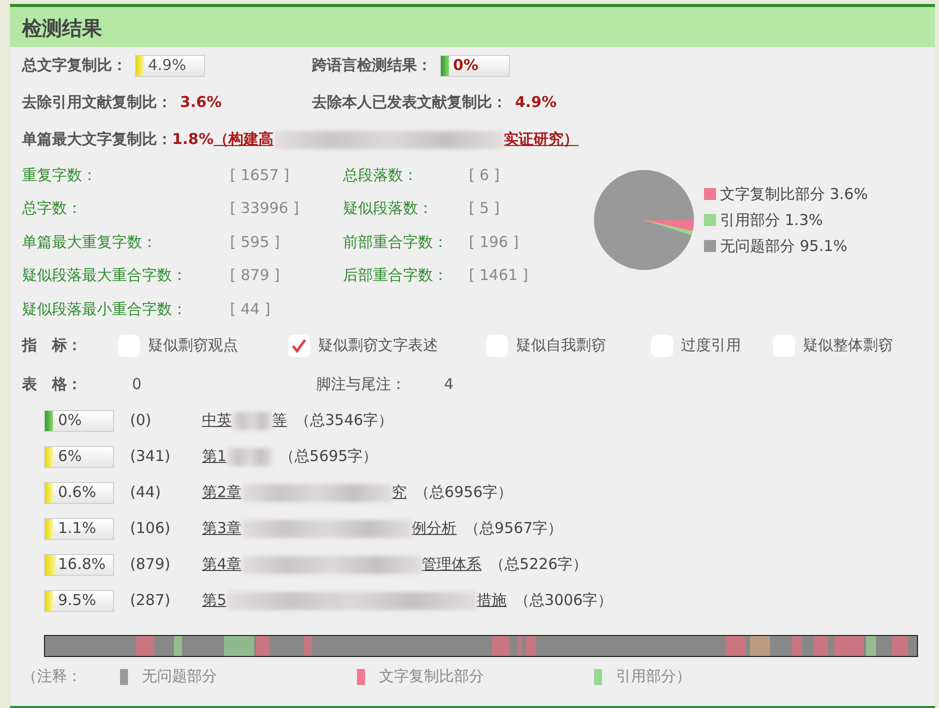 The image size is (939, 708). What do you see at coordinates (513, 529) in the screenshot?
I see `section-total: （总9567字）` at bounding box center [513, 529].